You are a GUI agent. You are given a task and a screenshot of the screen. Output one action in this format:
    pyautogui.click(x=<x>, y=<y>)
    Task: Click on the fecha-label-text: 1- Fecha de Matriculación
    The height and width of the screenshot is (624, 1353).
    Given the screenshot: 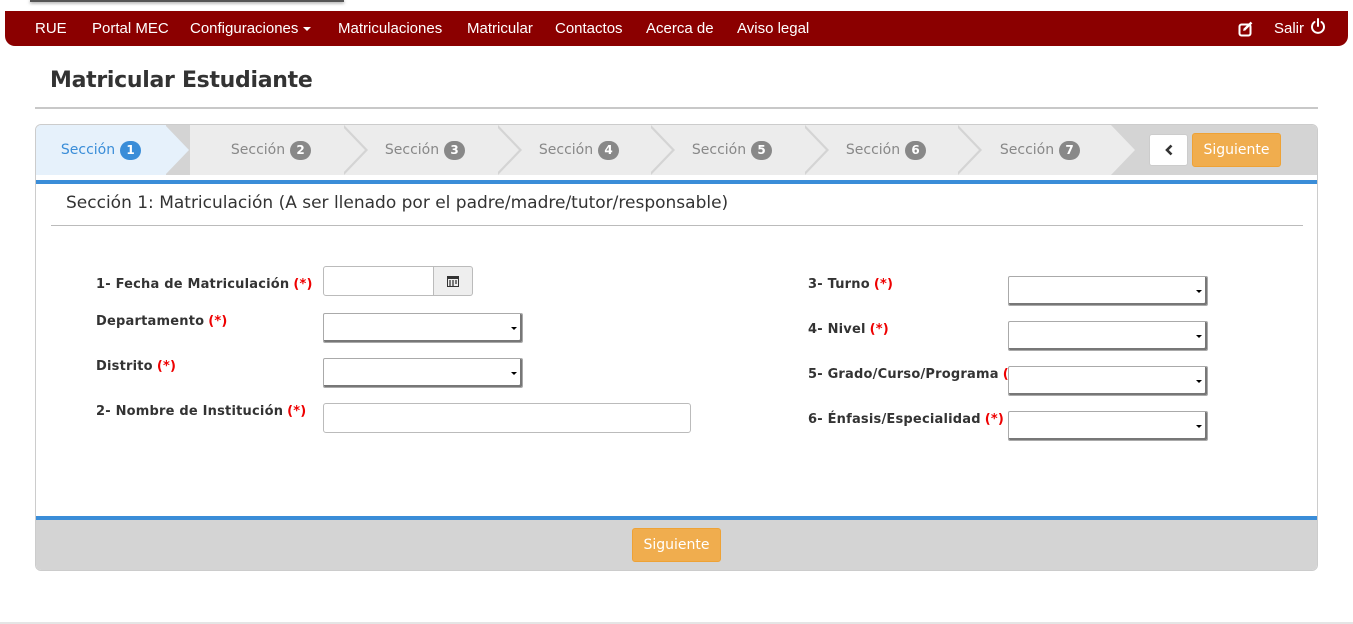 What is the action you would take?
    pyautogui.click(x=193, y=284)
    